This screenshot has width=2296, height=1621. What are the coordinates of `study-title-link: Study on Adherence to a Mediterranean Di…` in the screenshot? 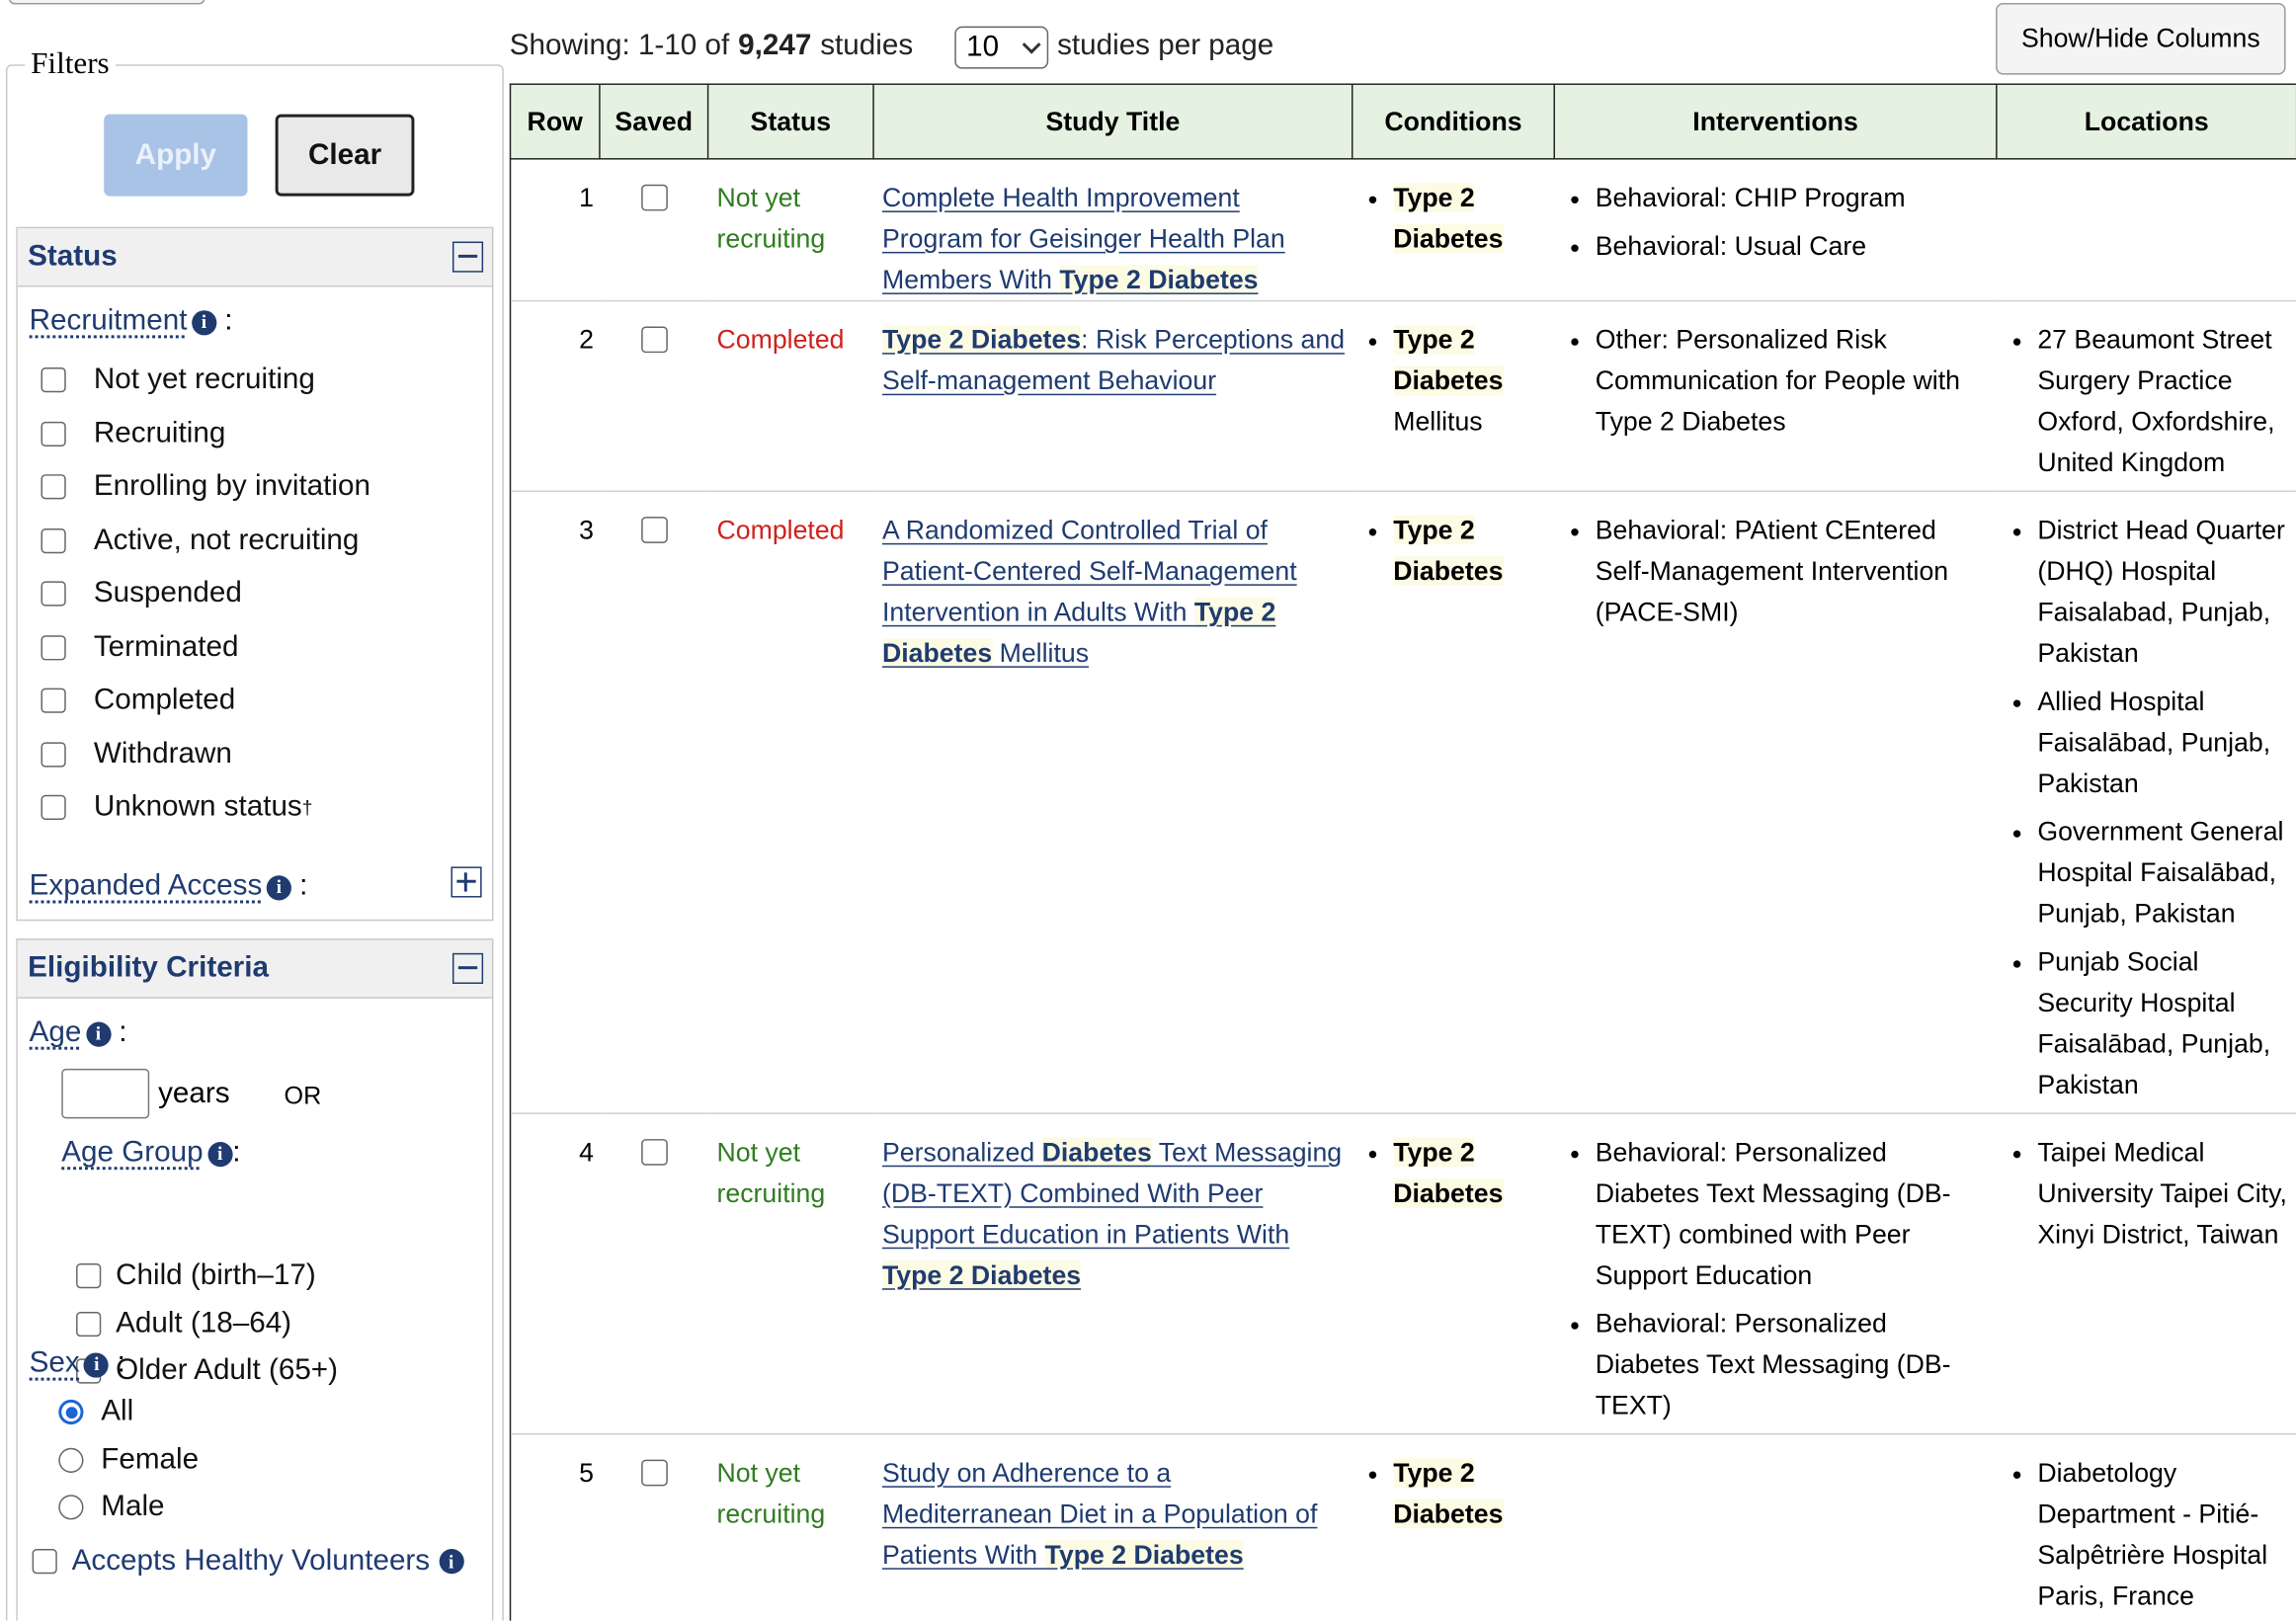 It's located at (1099, 1514).